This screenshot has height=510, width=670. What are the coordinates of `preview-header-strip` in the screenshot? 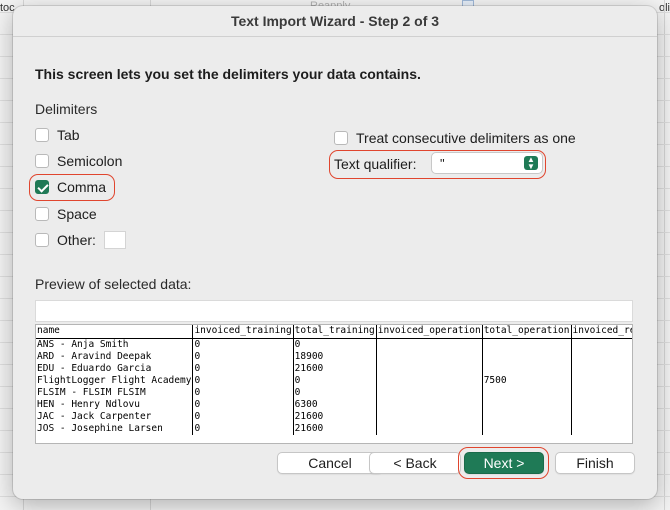 It's located at (334, 311).